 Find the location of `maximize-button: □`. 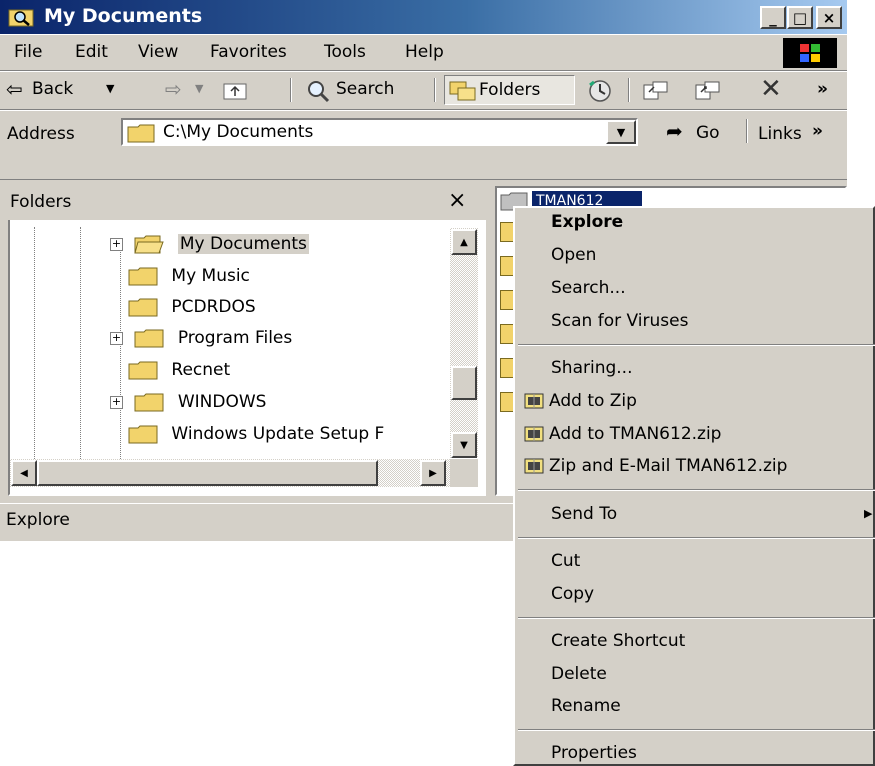

maximize-button: □ is located at coordinates (800, 17).